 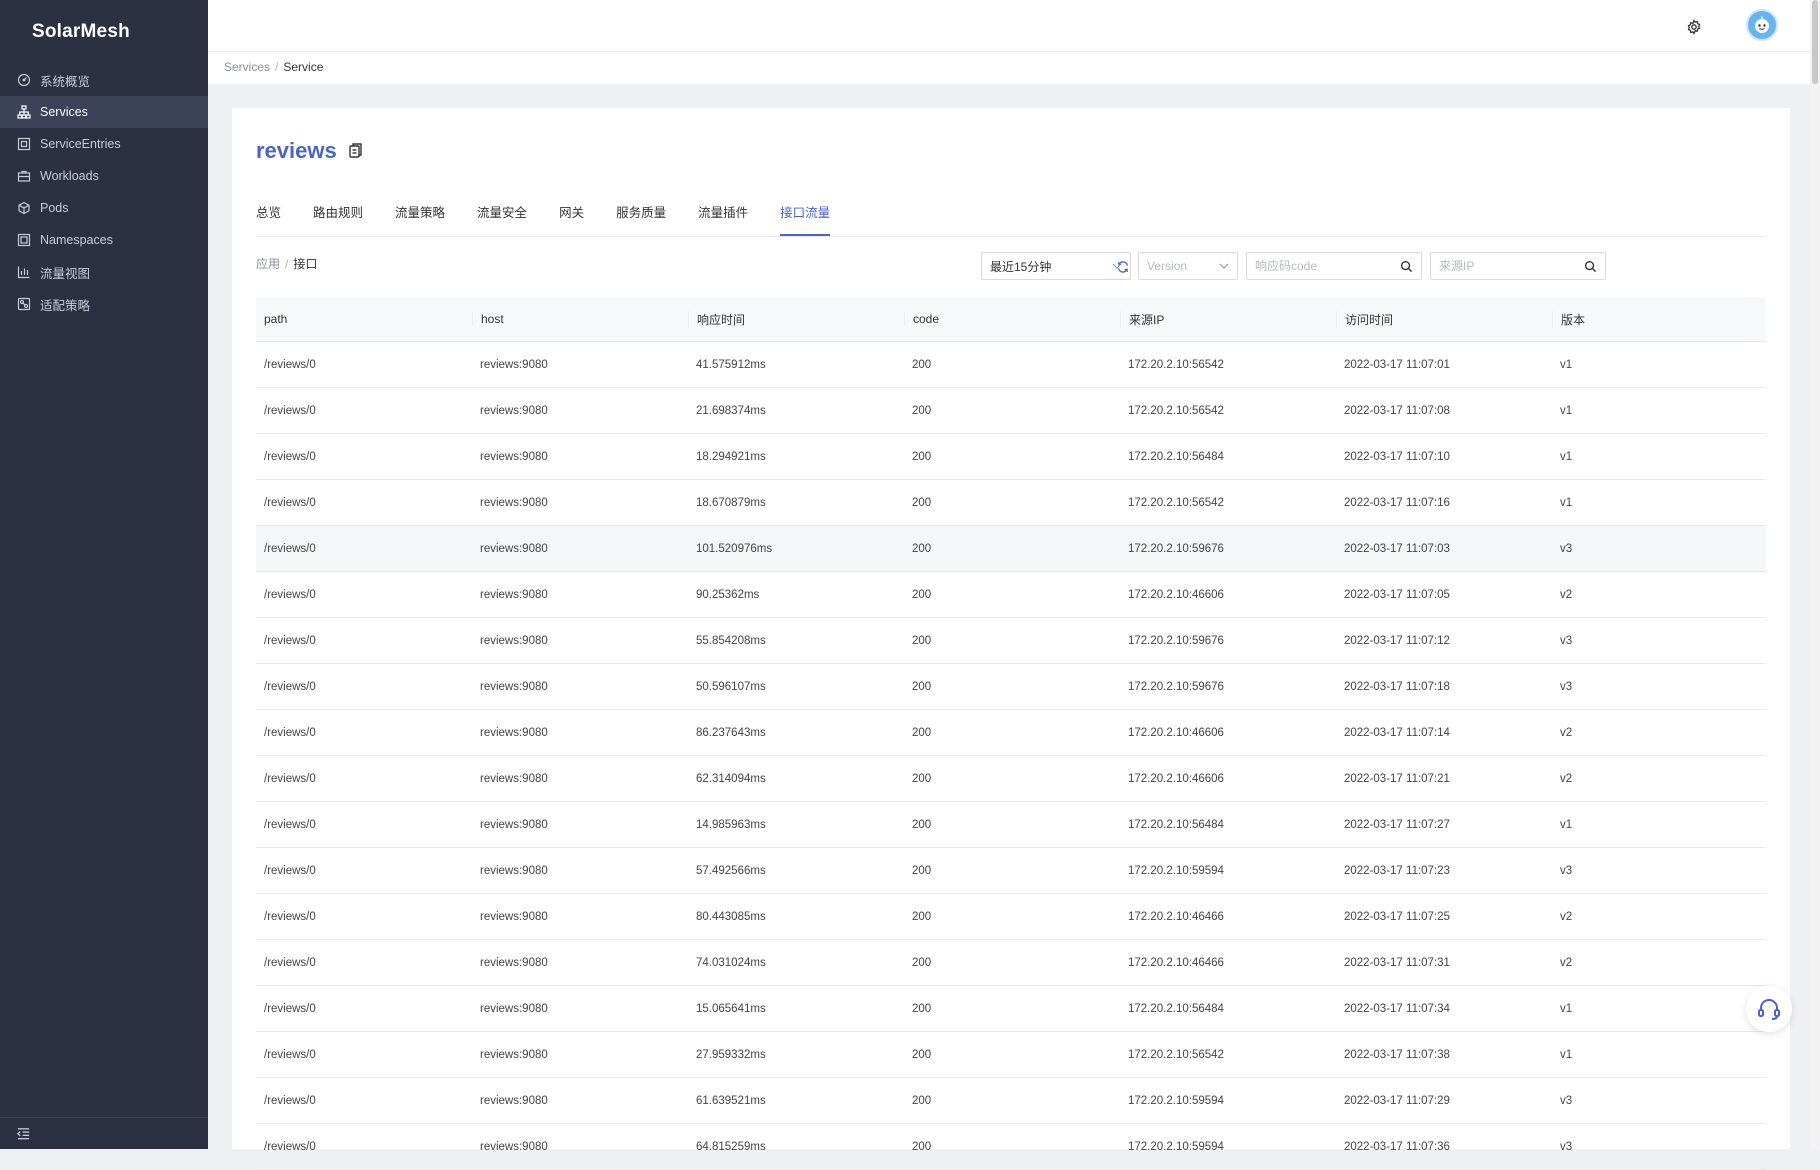 What do you see at coordinates (731, 1054) in the screenshot?
I see `table-cell: 27.959332ms` at bounding box center [731, 1054].